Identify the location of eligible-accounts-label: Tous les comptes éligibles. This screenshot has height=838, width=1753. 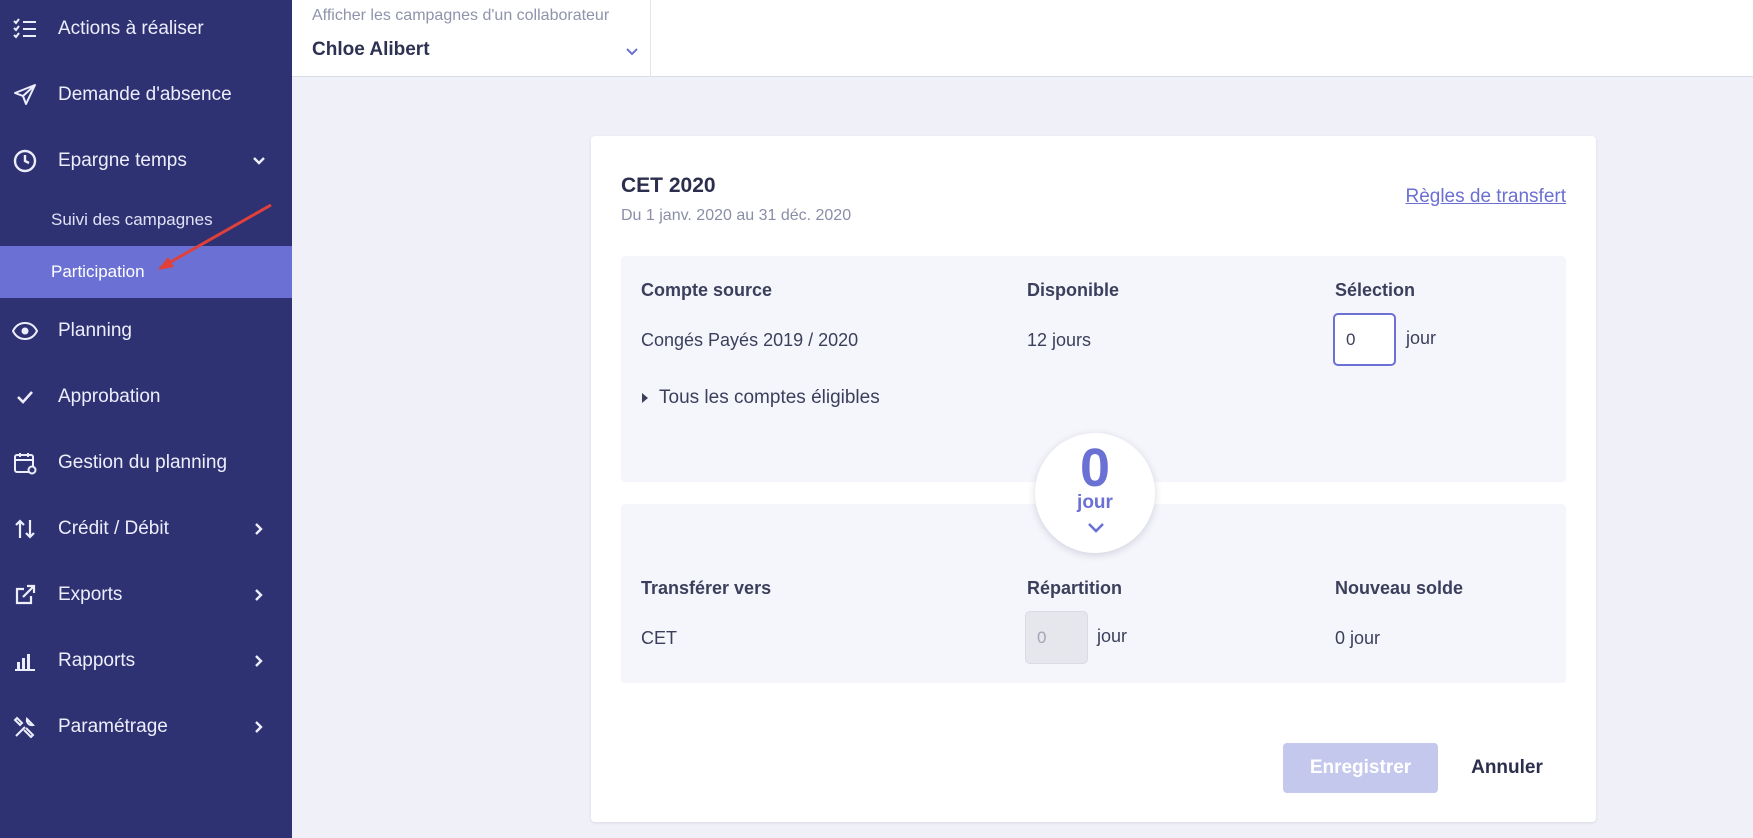
(769, 397).